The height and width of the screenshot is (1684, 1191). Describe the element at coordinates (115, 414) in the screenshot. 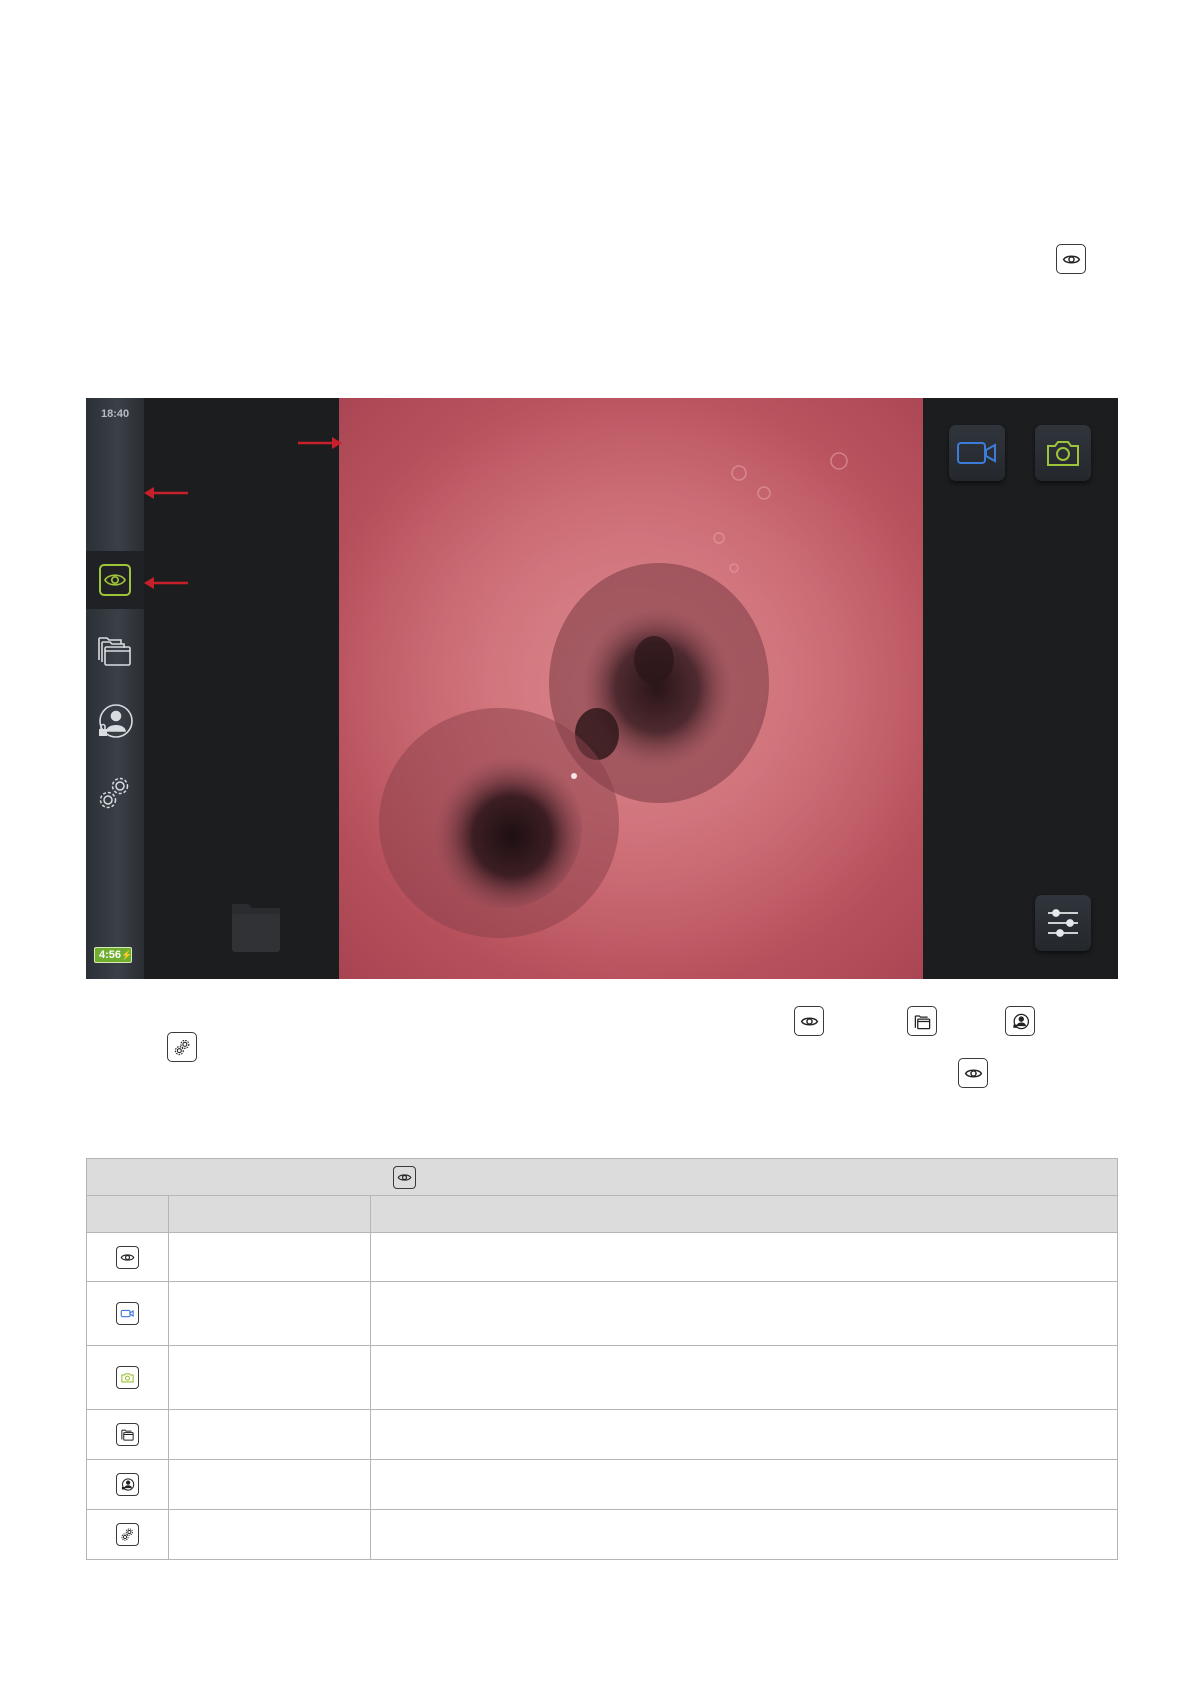

I see `clock: 18:40` at that location.